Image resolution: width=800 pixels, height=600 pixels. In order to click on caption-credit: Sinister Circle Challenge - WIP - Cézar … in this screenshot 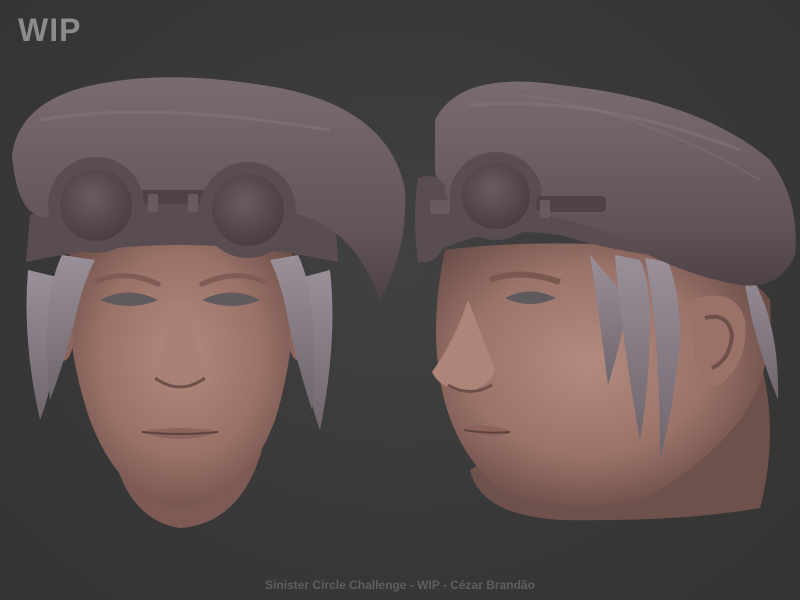, I will do `click(400, 585)`.